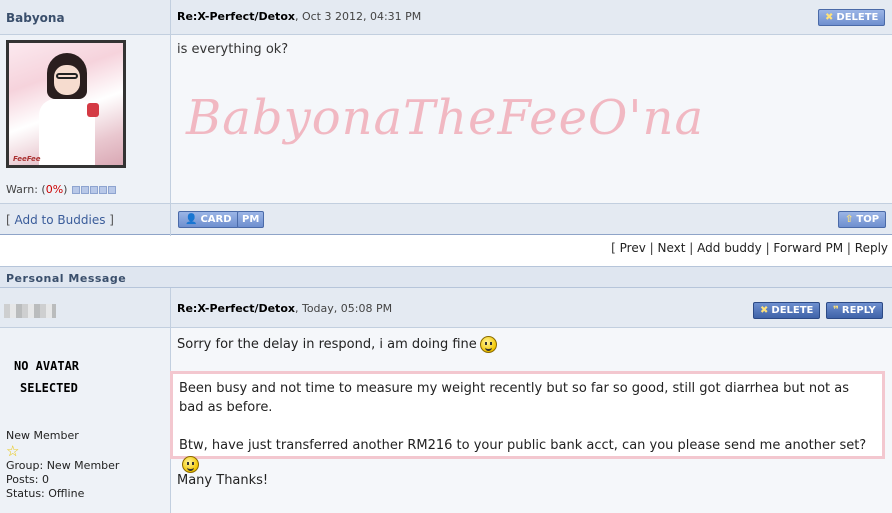  Describe the element at coordinates (26, 189) in the screenshot. I see `warn-label: Warn: (` at that location.